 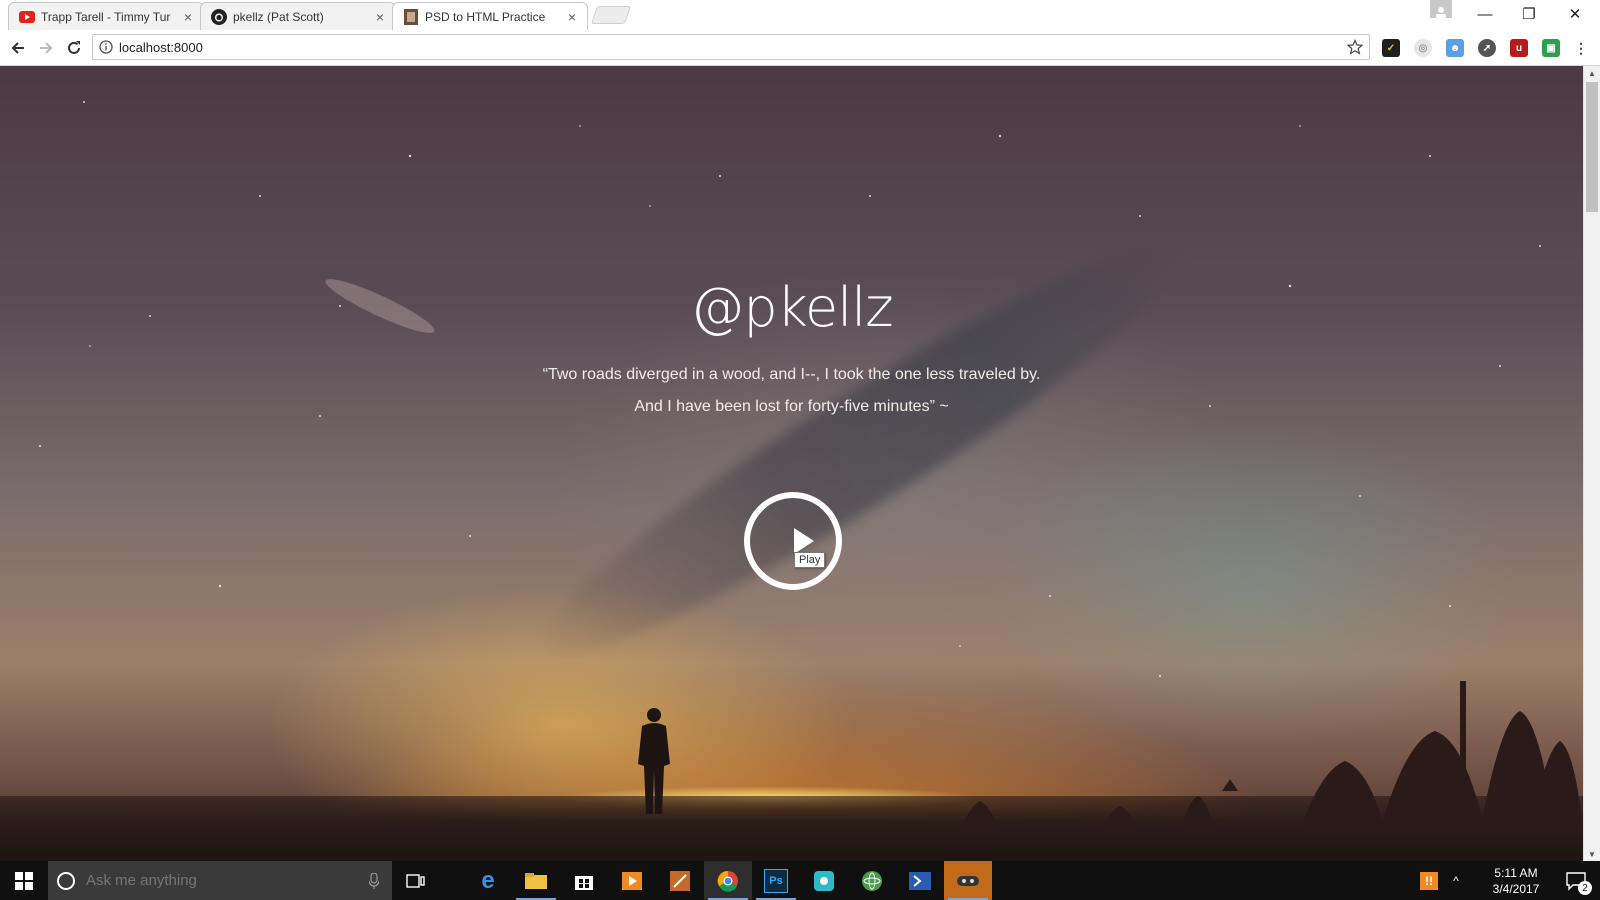 What do you see at coordinates (1355, 47) in the screenshot?
I see `bookmark-star-icon` at bounding box center [1355, 47].